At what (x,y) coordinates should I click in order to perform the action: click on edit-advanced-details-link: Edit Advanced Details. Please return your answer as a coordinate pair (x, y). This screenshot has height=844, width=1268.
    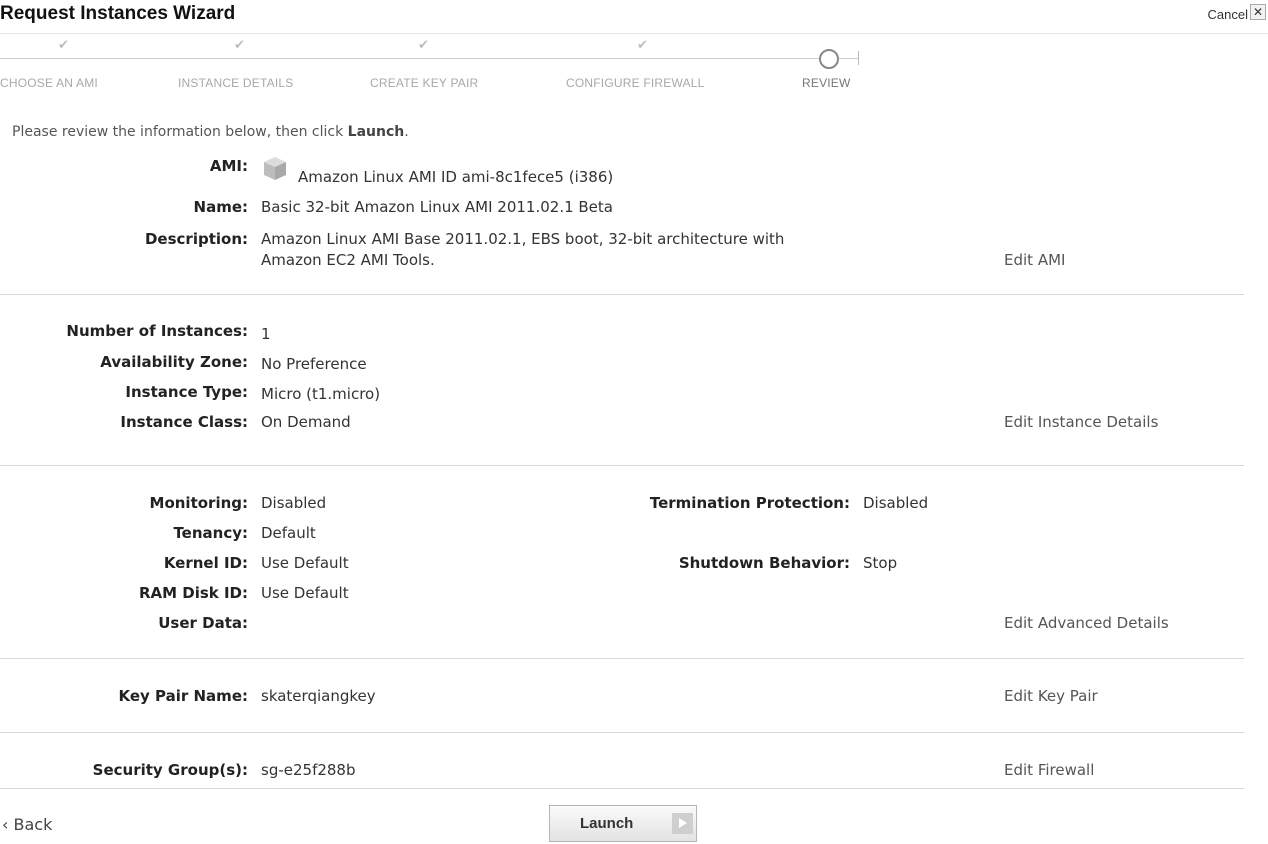
    Looking at the image, I should click on (1086, 623).